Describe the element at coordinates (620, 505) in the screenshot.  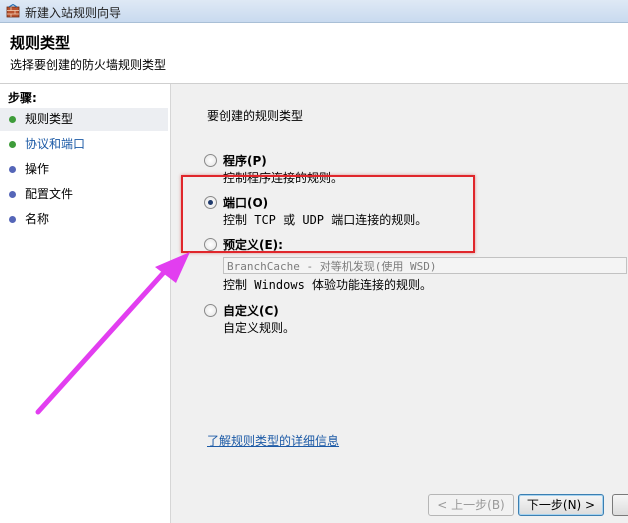
I see `cancel-button-partial` at that location.